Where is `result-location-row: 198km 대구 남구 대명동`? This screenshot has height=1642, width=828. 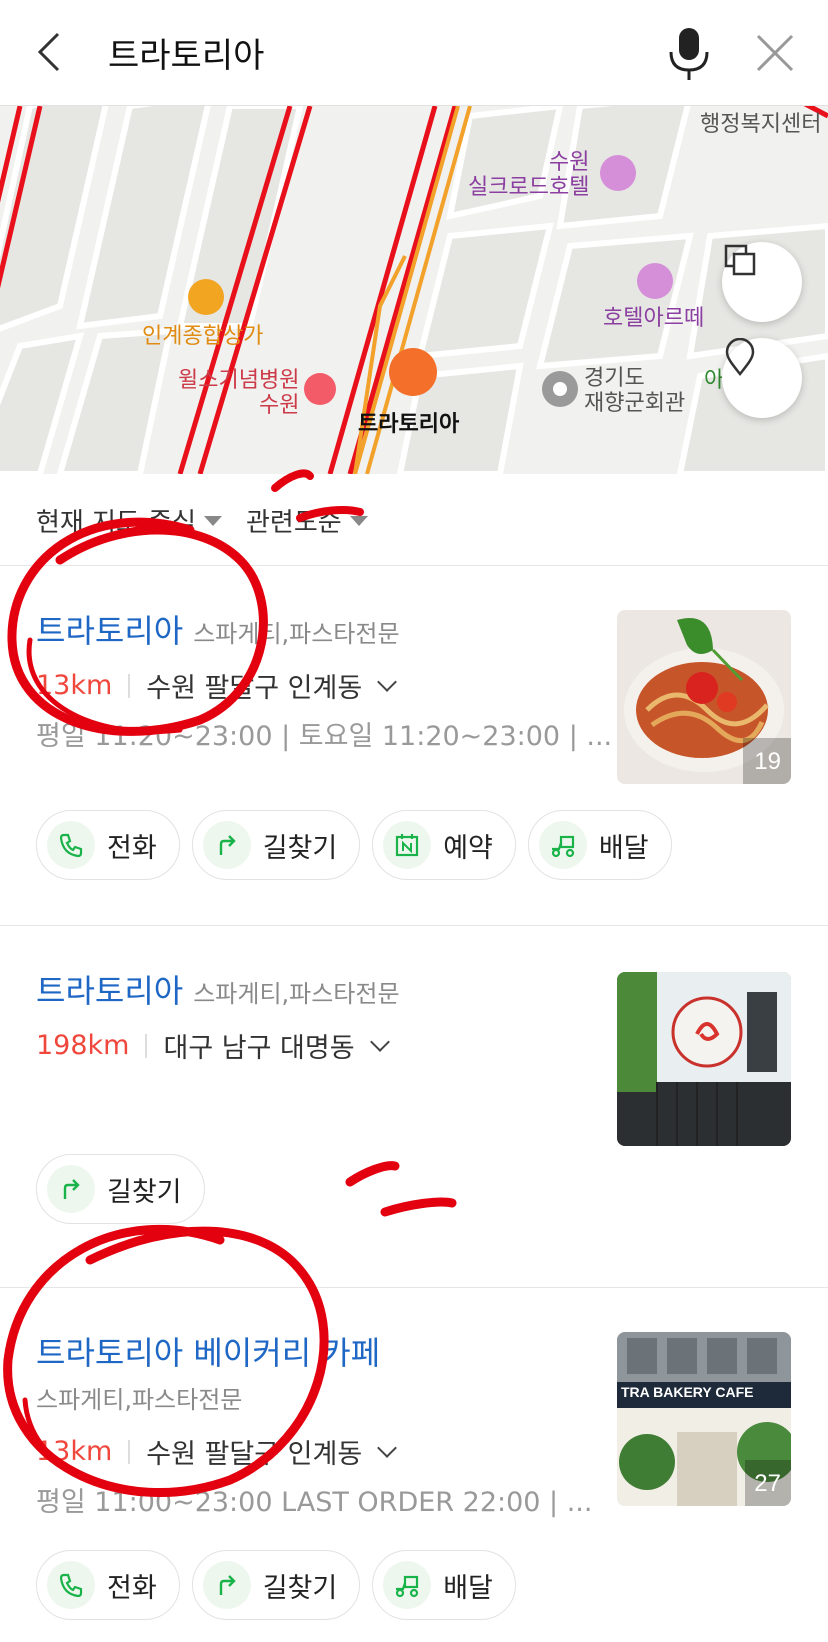 result-location-row: 198km 대구 남구 대명동 is located at coordinates (213, 1045).